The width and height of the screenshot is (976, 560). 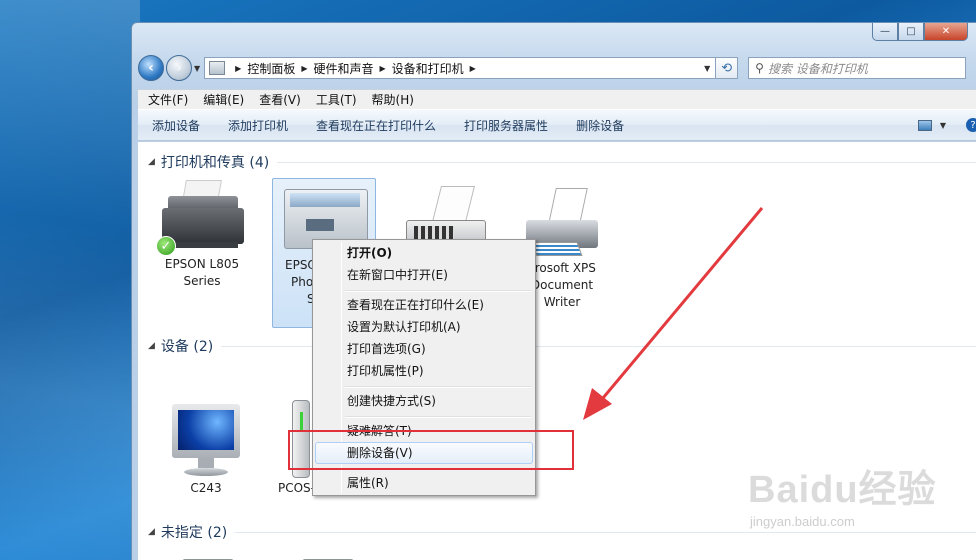 I want to click on window-controls: — □ ✕, so click(x=920, y=32).